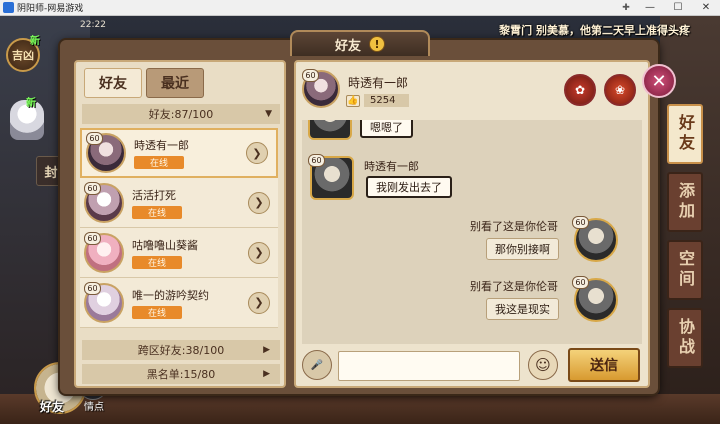 The height and width of the screenshot is (424, 720). What do you see at coordinates (268, 114) in the screenshot?
I see `caret-down-icon: ▼` at bounding box center [268, 114].